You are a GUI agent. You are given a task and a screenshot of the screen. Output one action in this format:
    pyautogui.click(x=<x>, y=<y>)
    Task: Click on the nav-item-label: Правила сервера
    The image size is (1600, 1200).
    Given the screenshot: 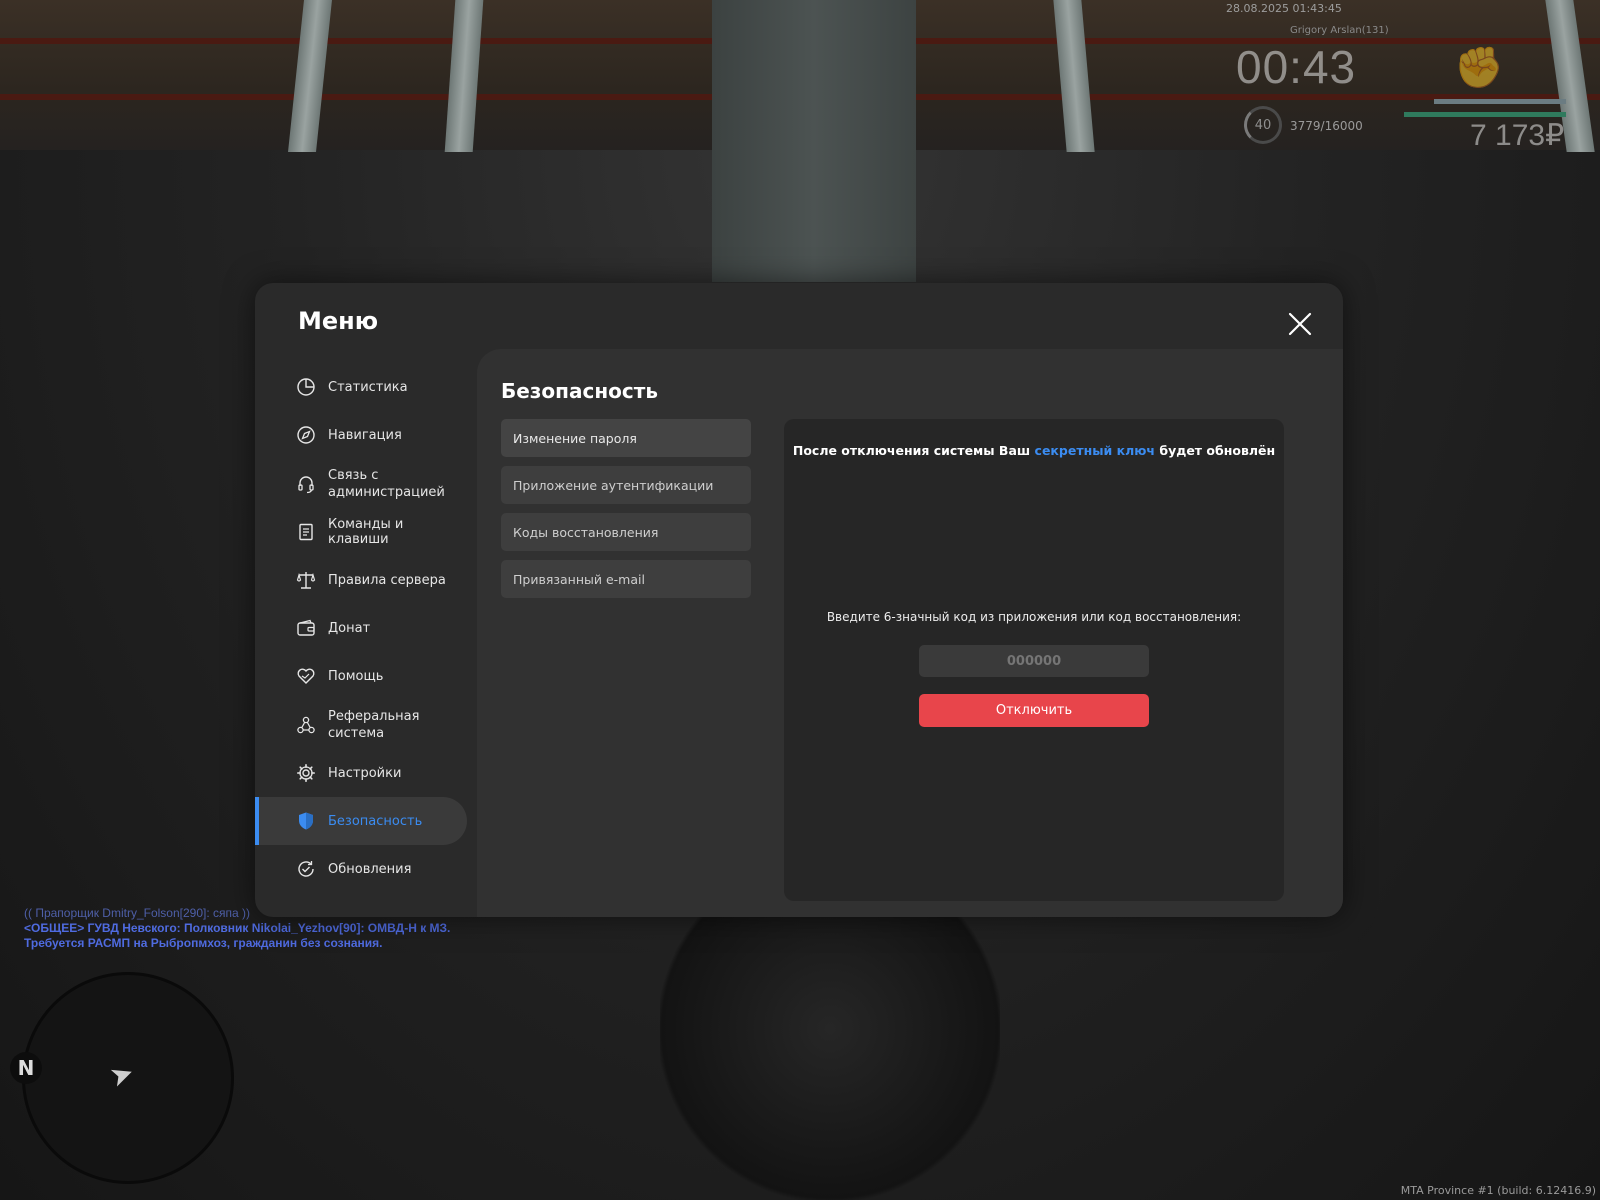 What is the action you would take?
    pyautogui.click(x=387, y=580)
    